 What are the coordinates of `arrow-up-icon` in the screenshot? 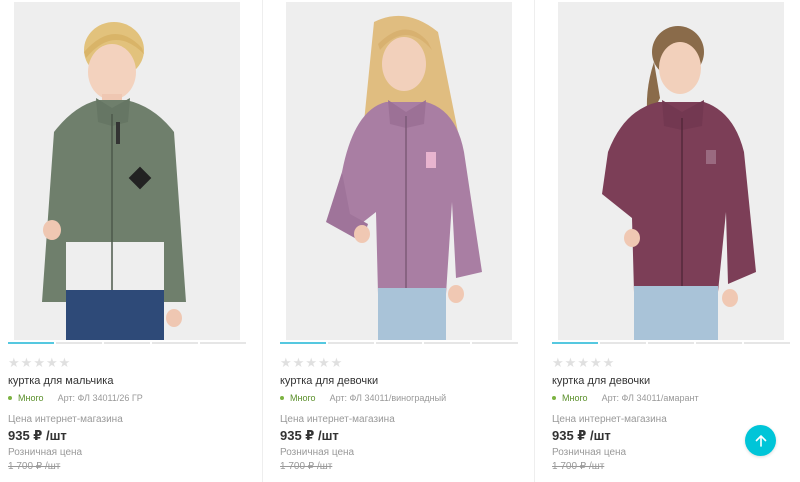 It's located at (760, 440).